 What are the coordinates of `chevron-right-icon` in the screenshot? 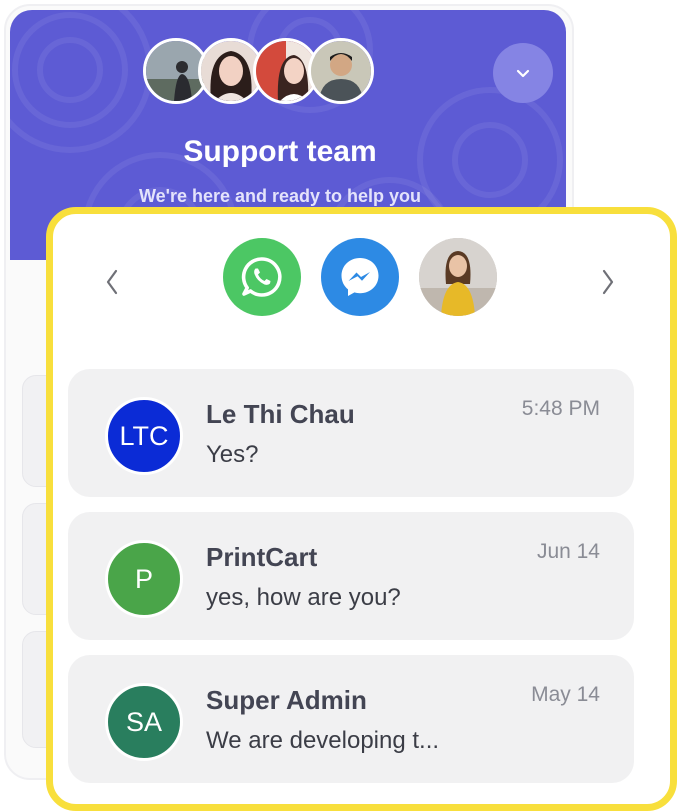 It's located at (608, 282).